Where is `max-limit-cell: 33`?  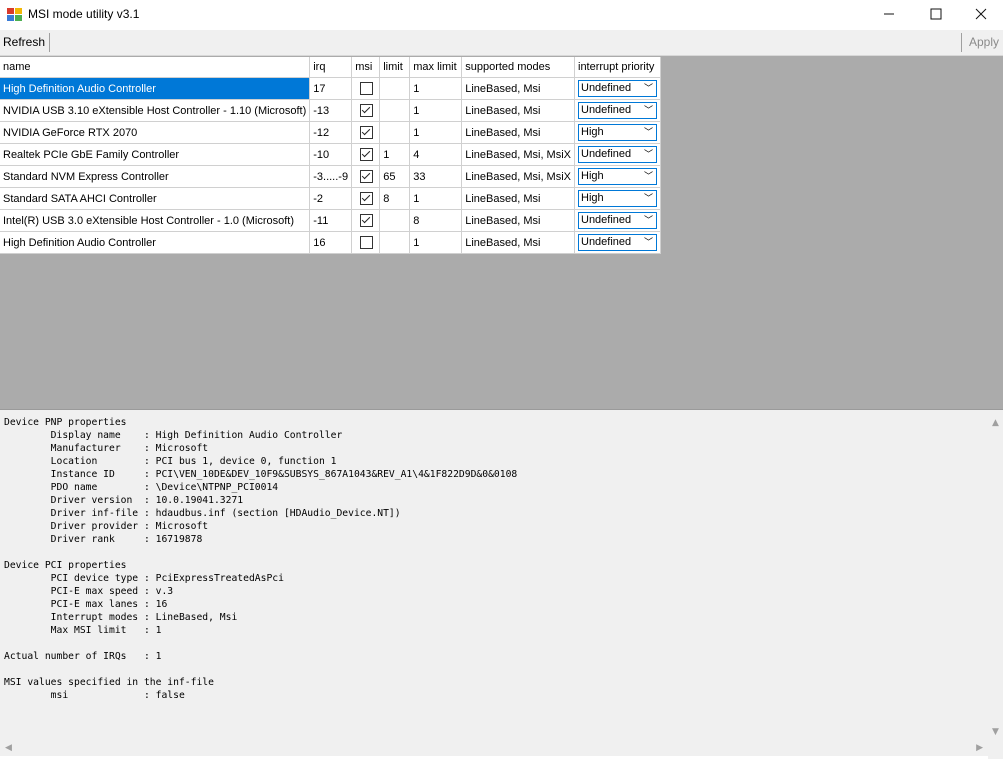
max-limit-cell: 33 is located at coordinates (436, 176).